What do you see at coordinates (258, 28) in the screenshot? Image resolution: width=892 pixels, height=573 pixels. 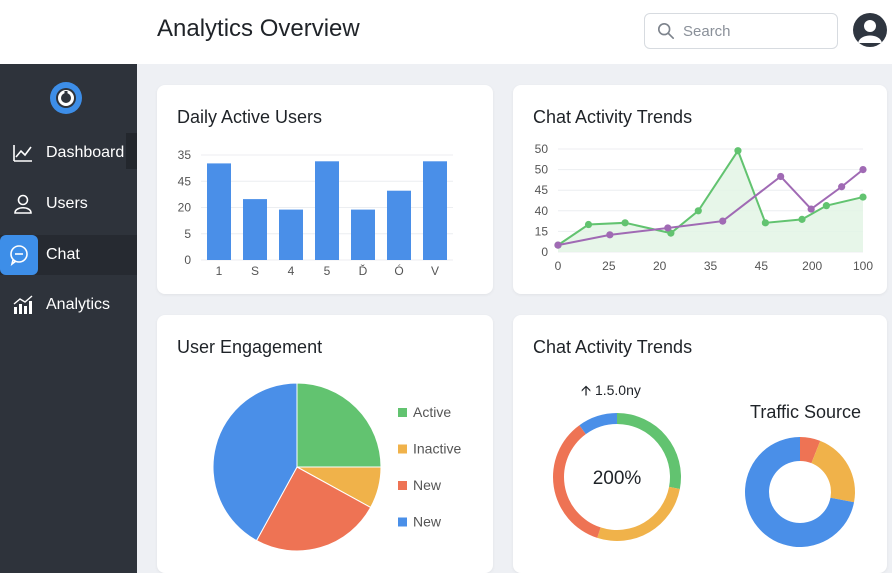 I see `page-title: Analytics Overview` at bounding box center [258, 28].